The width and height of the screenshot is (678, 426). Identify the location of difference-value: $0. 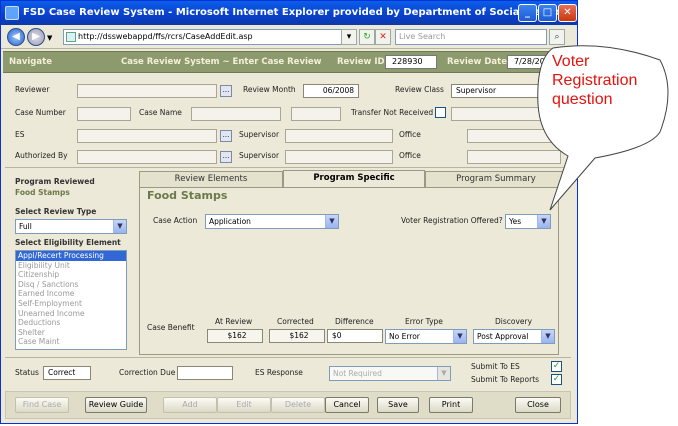
(355, 336).